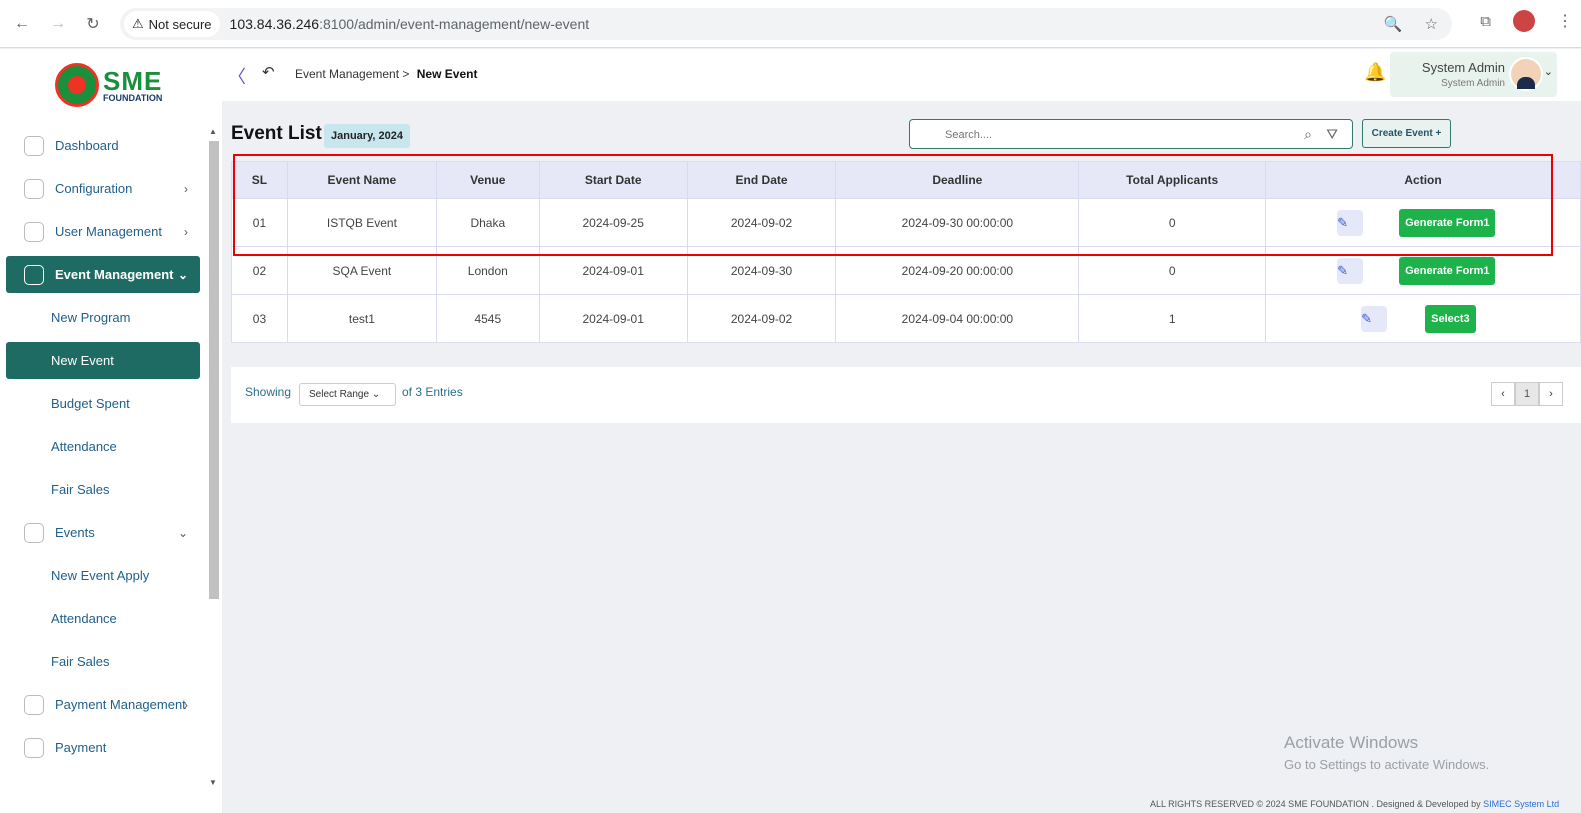 This screenshot has width=1581, height=813. What do you see at coordinates (103, 145) in the screenshot?
I see `sidebar-item-dashboard: Dashboard` at bounding box center [103, 145].